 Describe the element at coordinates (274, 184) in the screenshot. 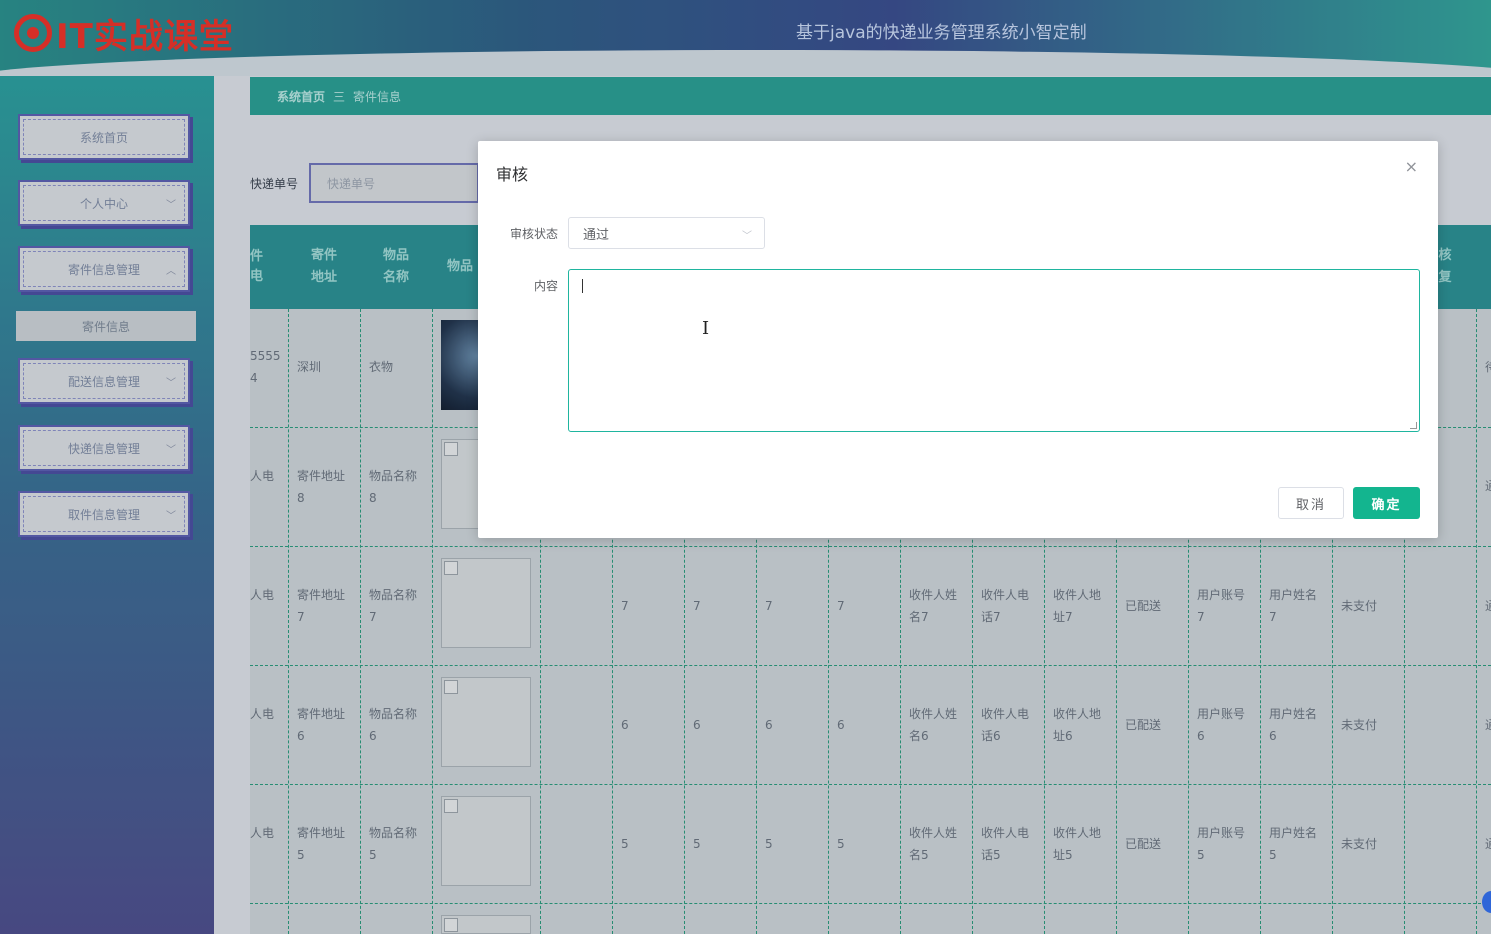

I see `search-label: 快递单号` at that location.